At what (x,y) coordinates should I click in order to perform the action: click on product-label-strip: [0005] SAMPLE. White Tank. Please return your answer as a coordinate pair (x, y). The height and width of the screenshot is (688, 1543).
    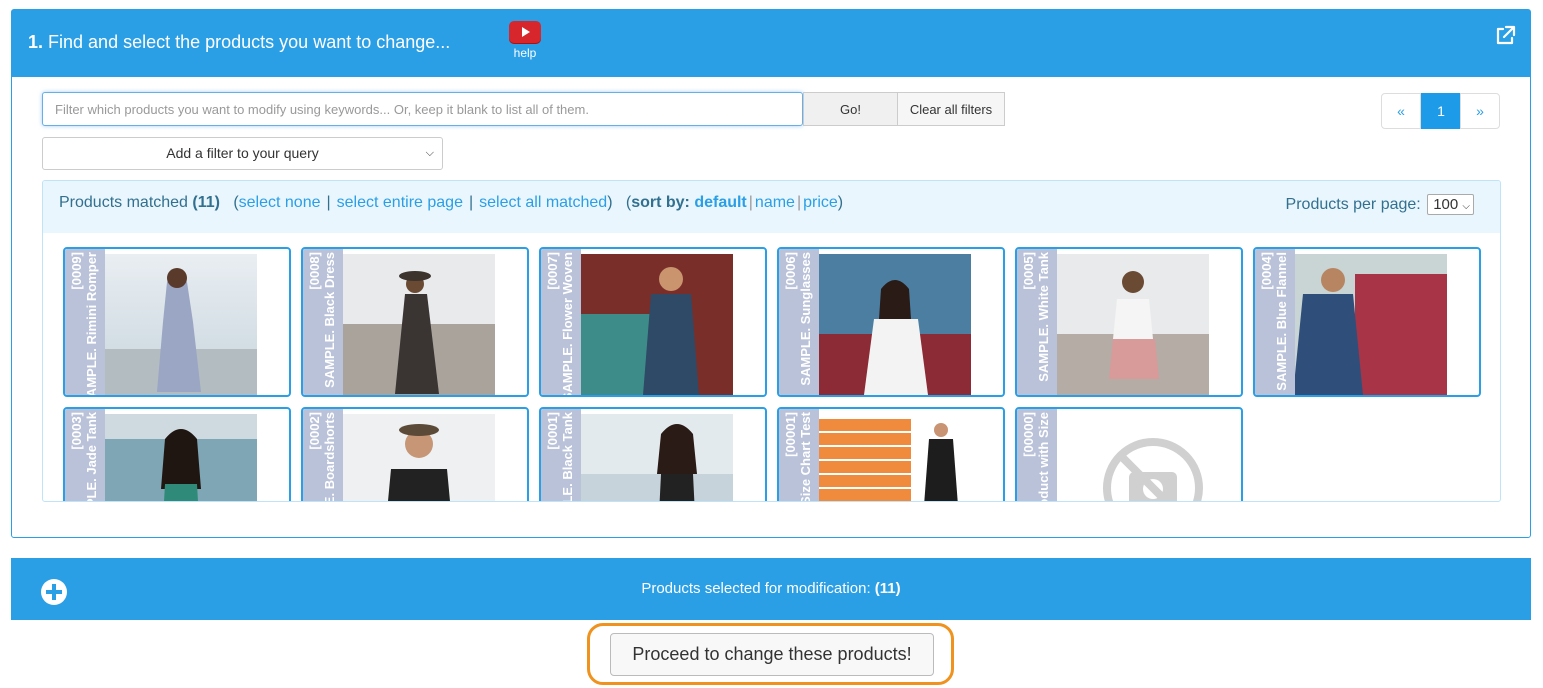
    Looking at the image, I should click on (1037, 322).